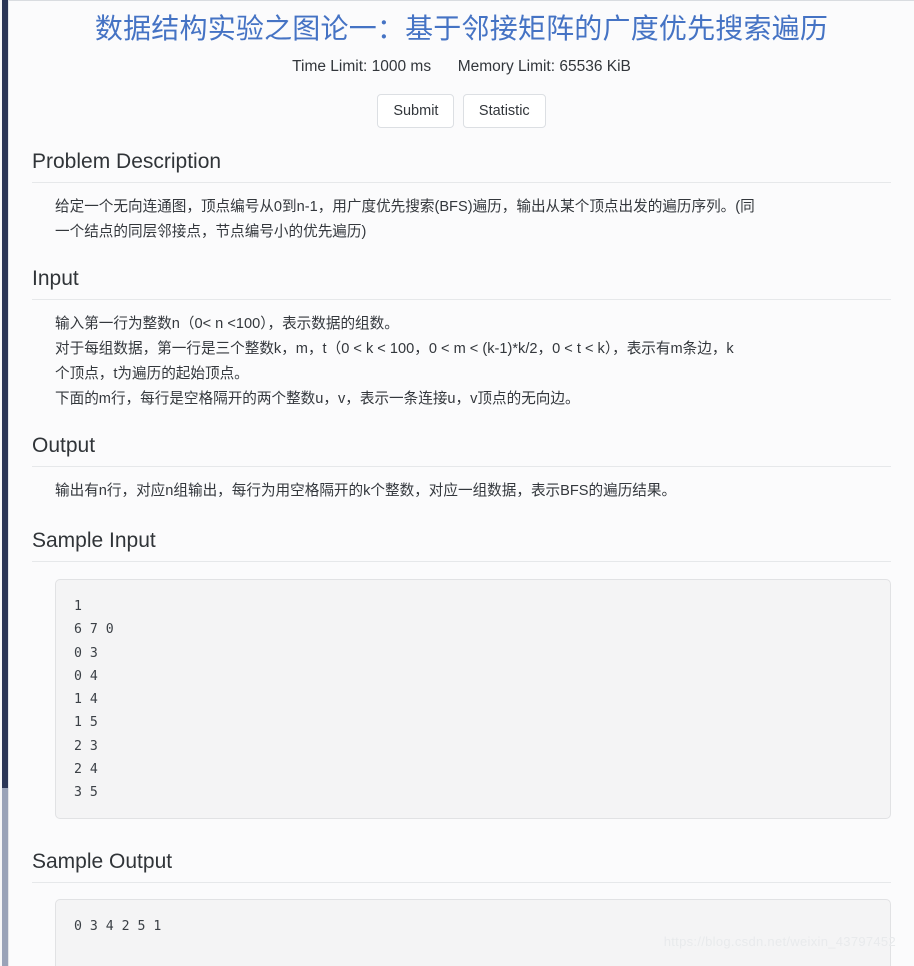 The image size is (914, 966). I want to click on section-heading-output: Output, so click(64, 445).